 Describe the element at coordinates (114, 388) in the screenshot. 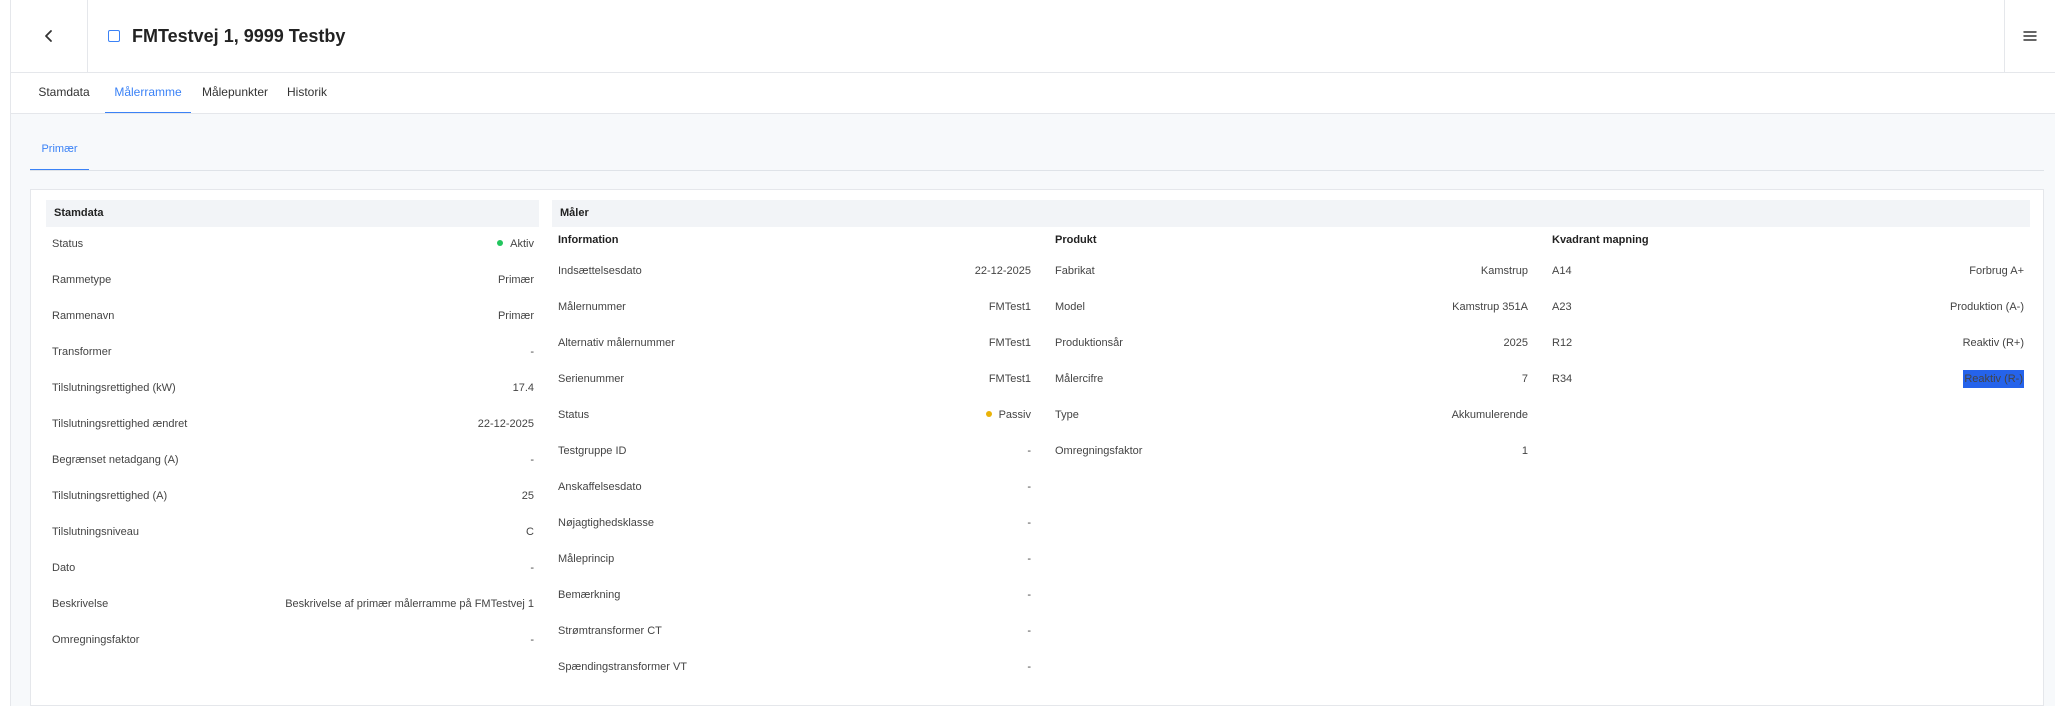

I see `row-label: Tilslutningsrettighed (kW)` at that location.